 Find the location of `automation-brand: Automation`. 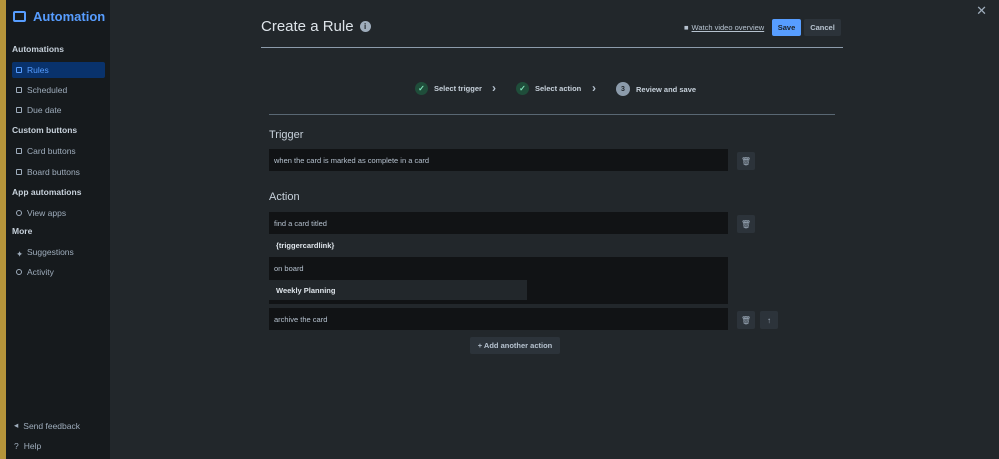

automation-brand: Automation is located at coordinates (59, 16).